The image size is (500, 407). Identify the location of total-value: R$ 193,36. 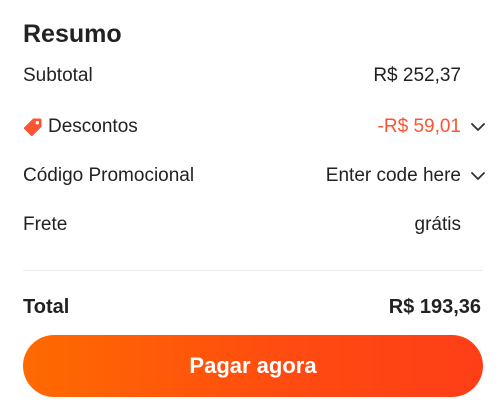
(434, 306).